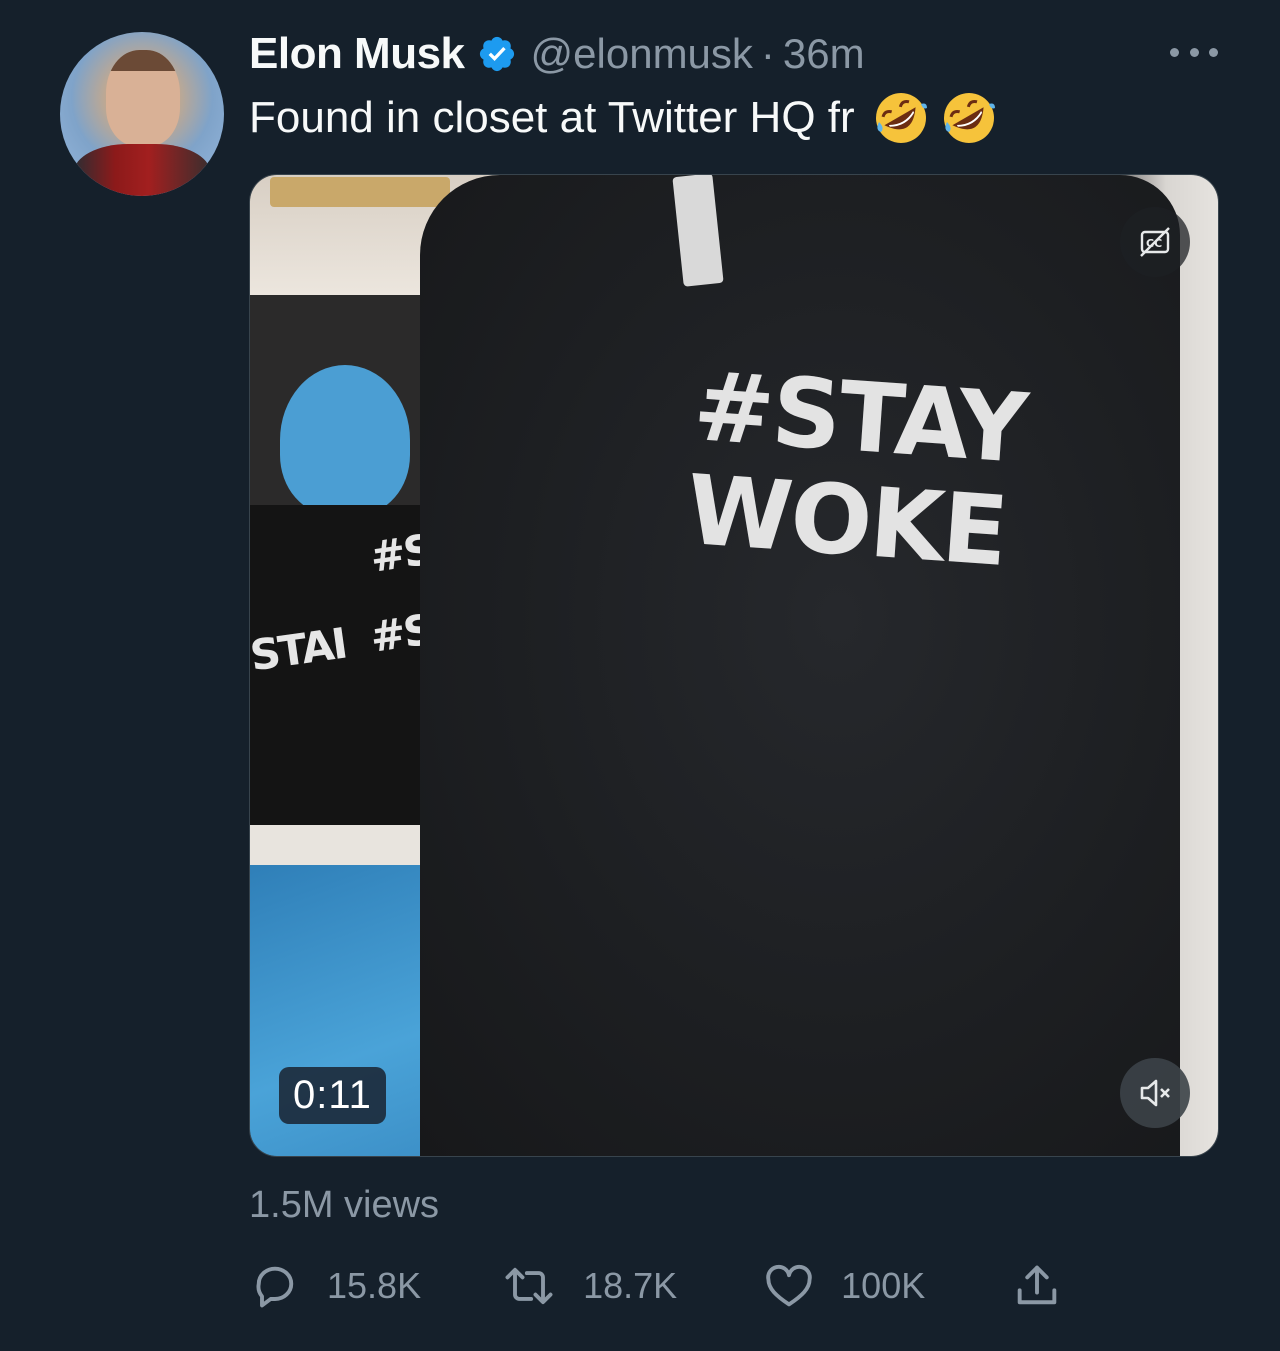  Describe the element at coordinates (142, 170) in the screenshot. I see `avatar-armor` at that location.